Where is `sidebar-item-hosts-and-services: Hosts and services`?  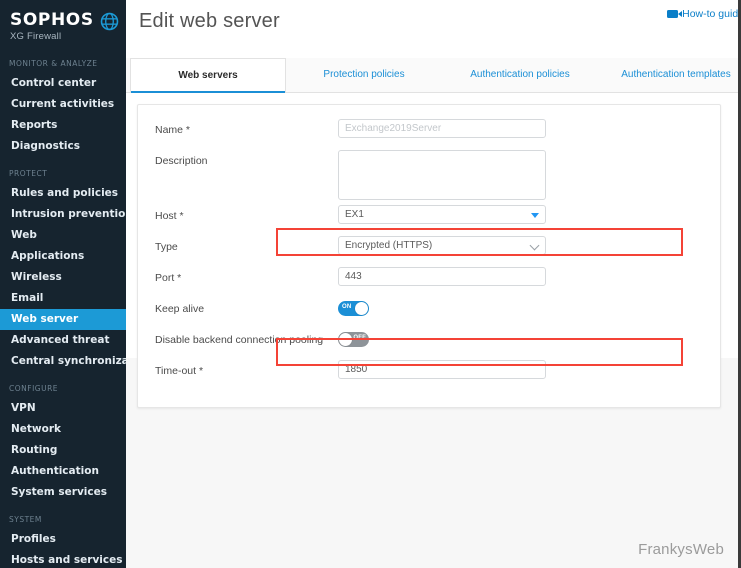
sidebar-item-hosts-and-services: Hosts and services is located at coordinates (63, 559).